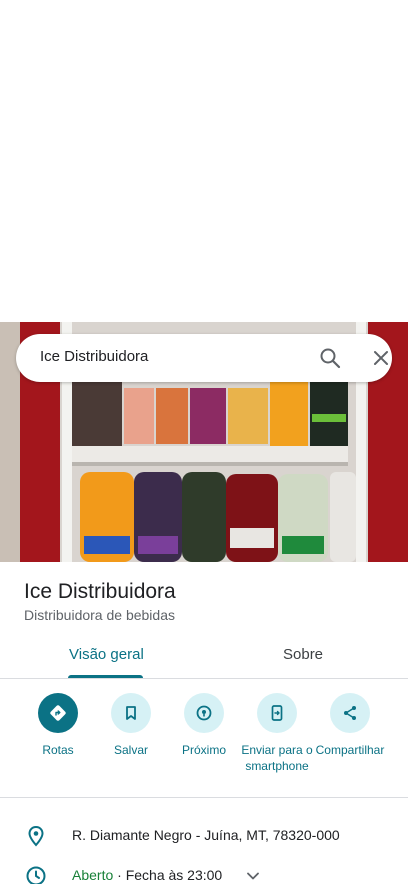  Describe the element at coordinates (105, 676) in the screenshot. I see `active-tab-indicator` at that location.